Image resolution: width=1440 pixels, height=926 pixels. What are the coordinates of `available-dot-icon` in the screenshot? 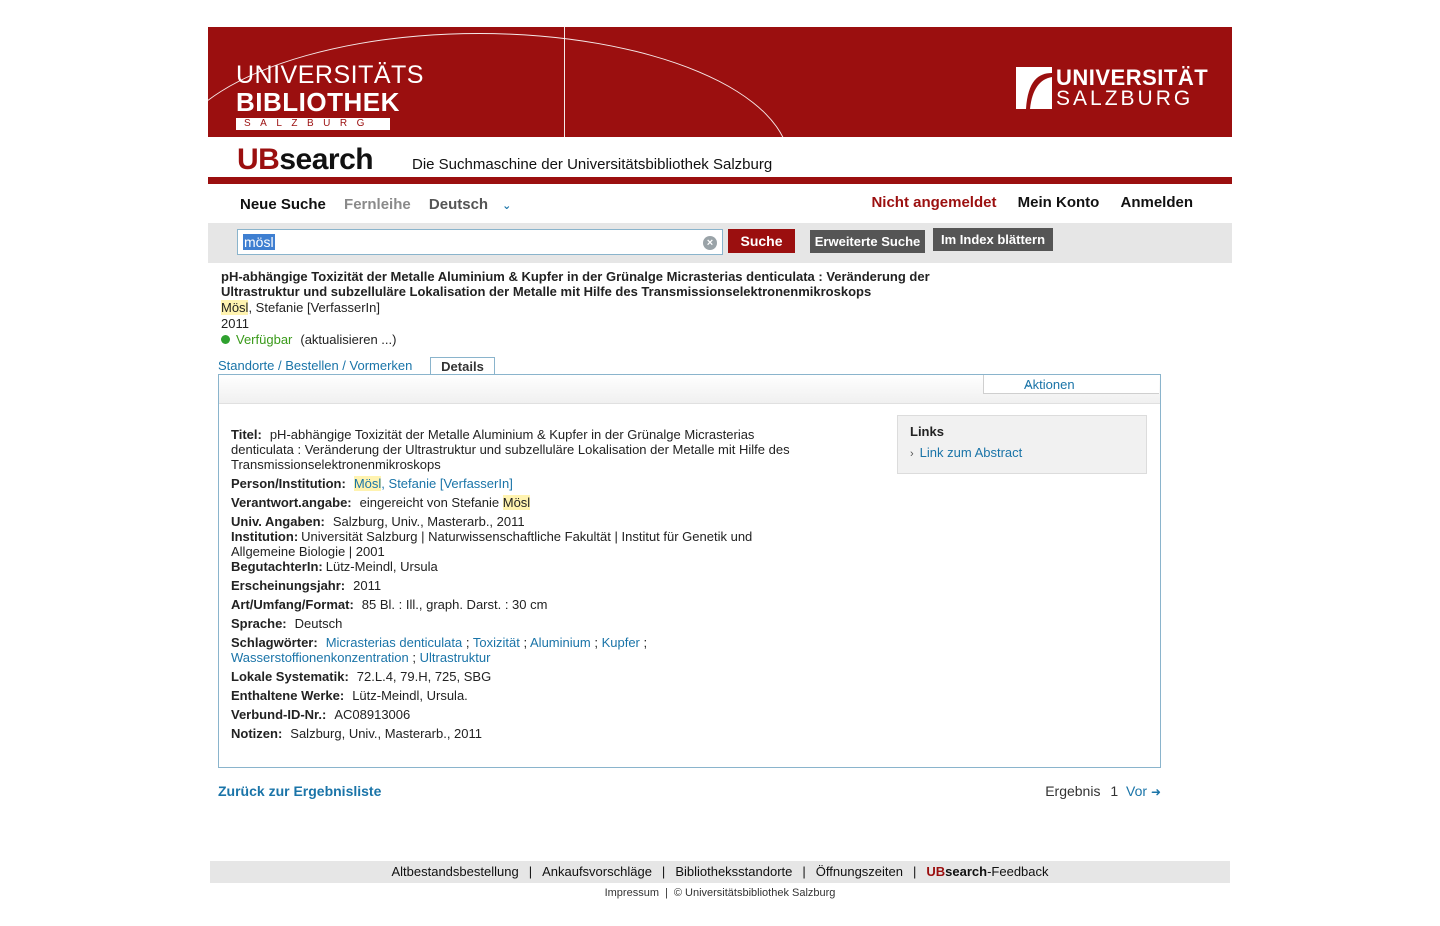 It's located at (225, 339).